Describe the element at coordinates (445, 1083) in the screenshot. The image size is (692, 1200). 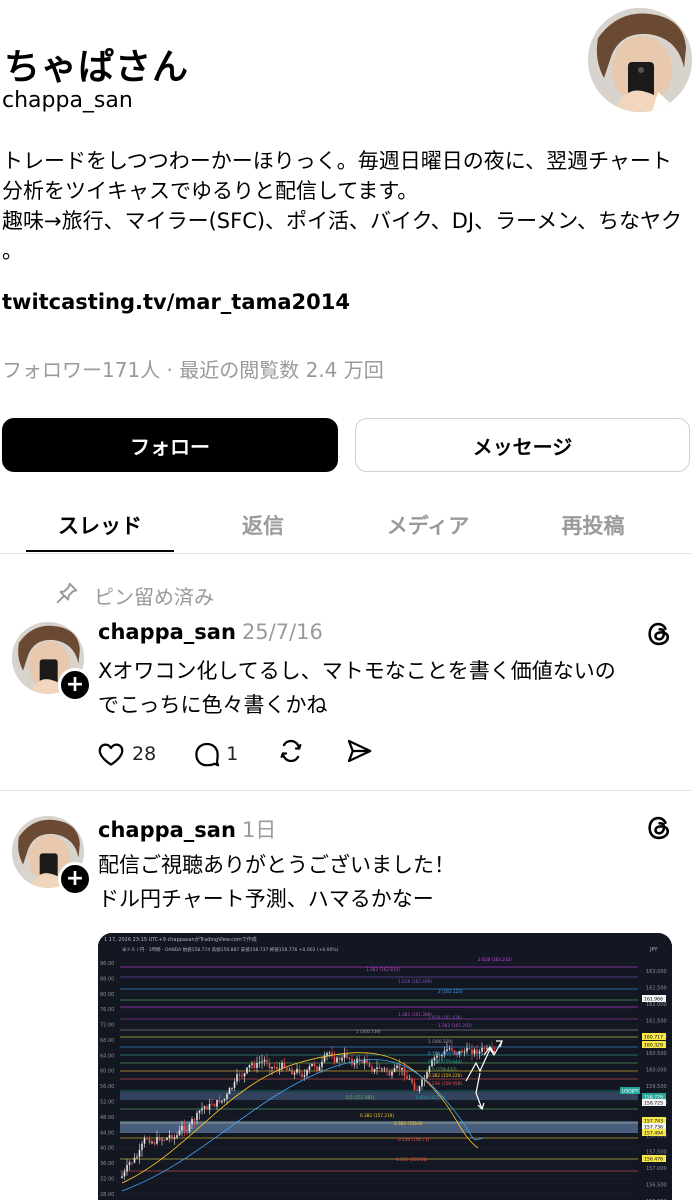
I see `fib-label: 0.236 (158.958)` at that location.